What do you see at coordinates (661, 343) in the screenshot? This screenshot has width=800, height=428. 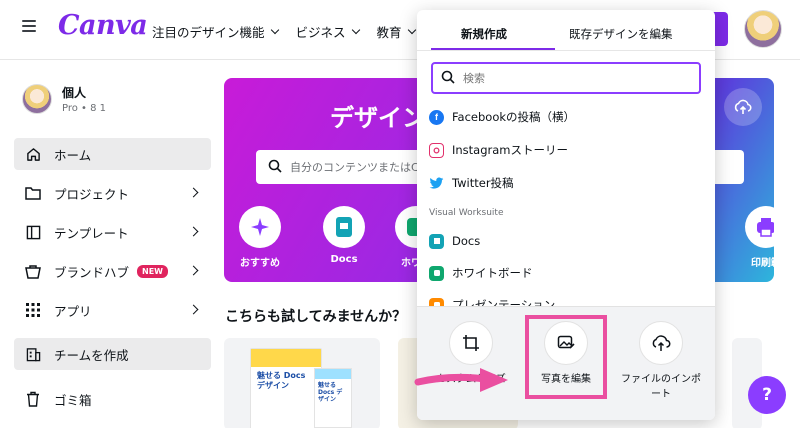 I see `import-file-icon` at bounding box center [661, 343].